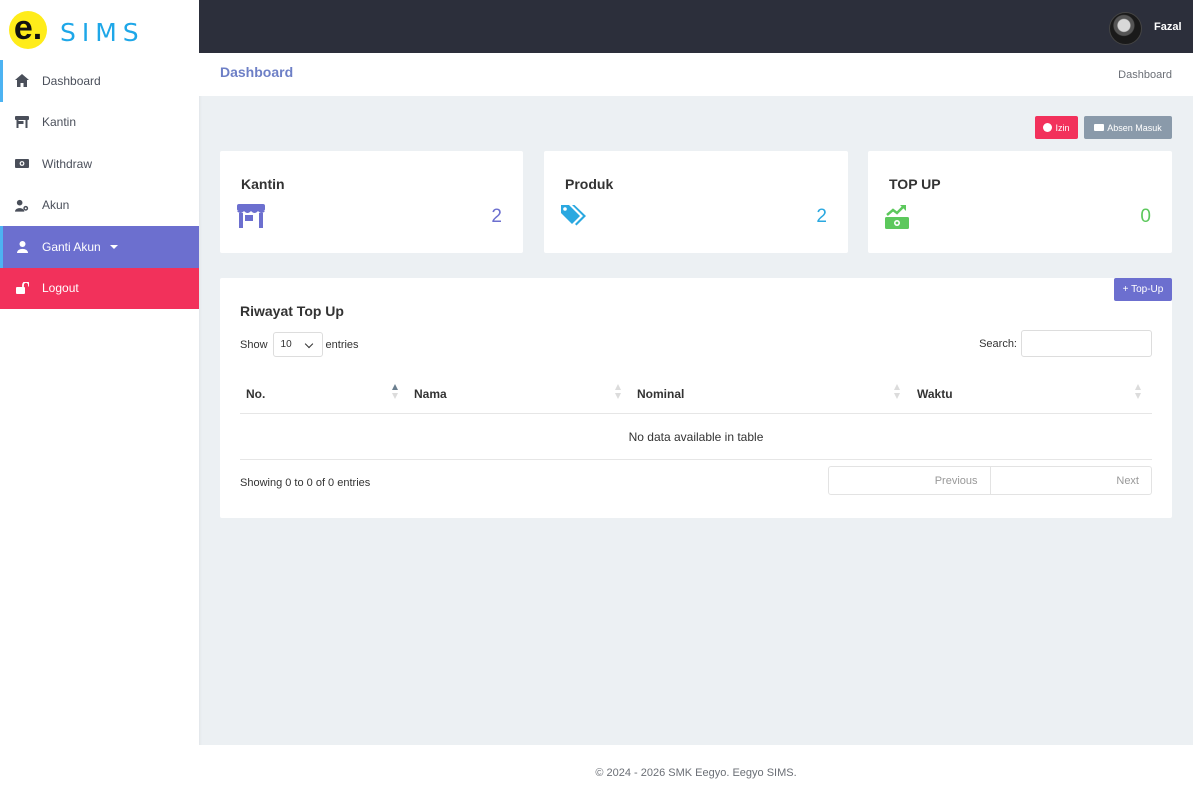 This screenshot has height=800, width=1193. What do you see at coordinates (1125, 28) in the screenshot?
I see `avatar` at bounding box center [1125, 28].